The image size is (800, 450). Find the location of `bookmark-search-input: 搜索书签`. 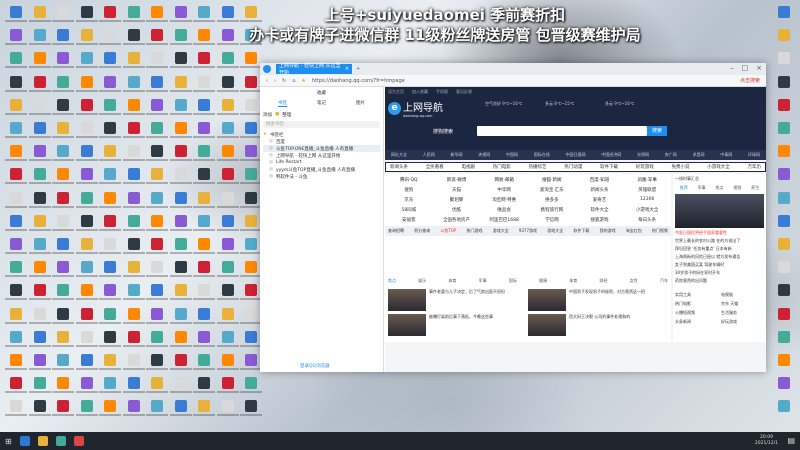

bookmark-search-input: 搜索书签 is located at coordinates (321, 124).